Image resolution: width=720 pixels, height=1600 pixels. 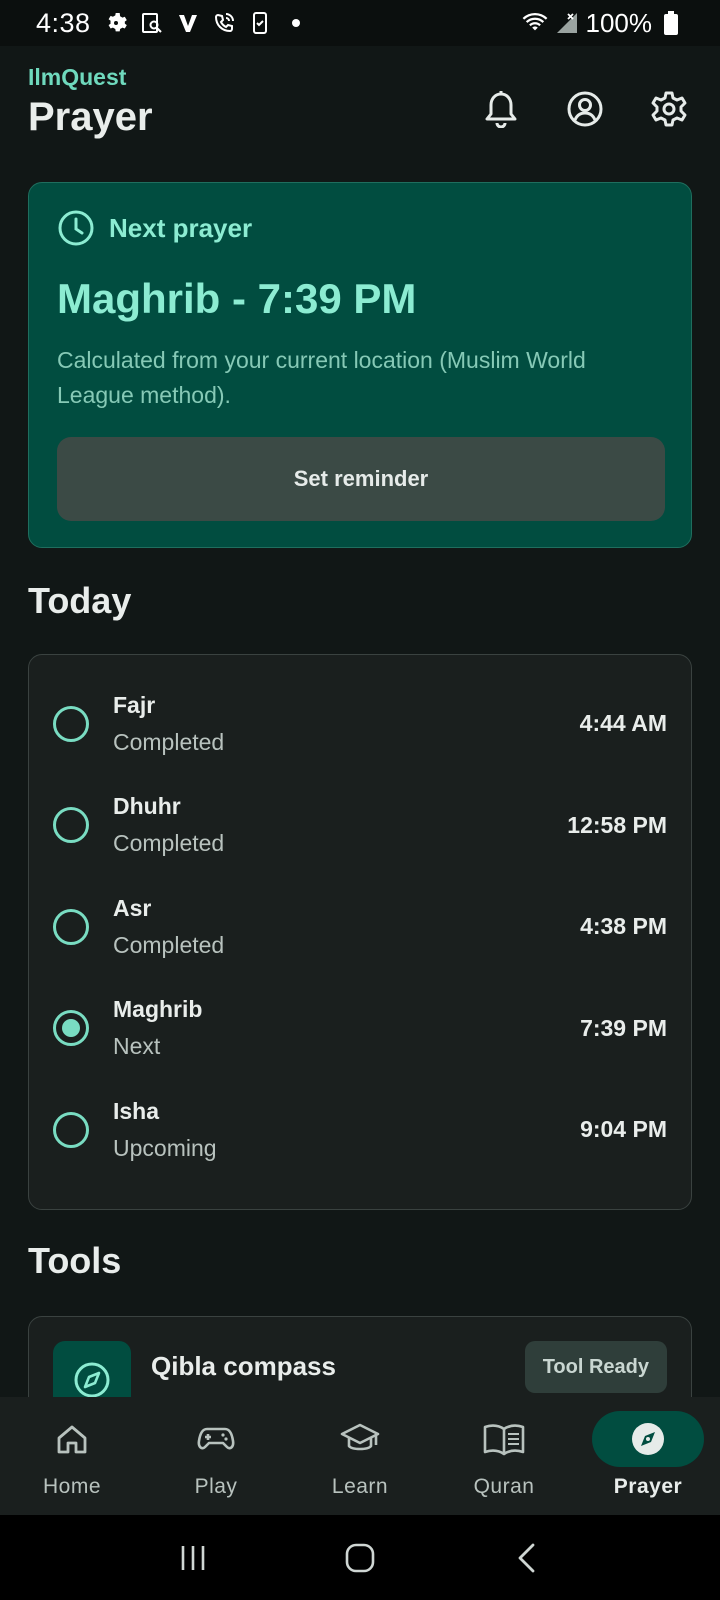 What do you see at coordinates (340, 825) in the screenshot?
I see `prayer-info: Dhuhr Completed` at bounding box center [340, 825].